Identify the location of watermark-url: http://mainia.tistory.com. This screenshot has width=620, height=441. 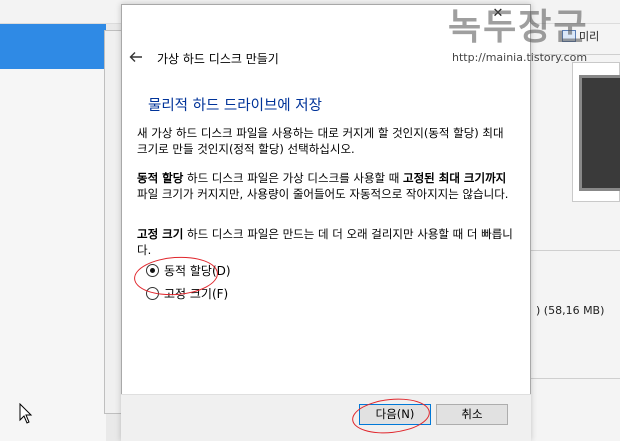
(520, 57).